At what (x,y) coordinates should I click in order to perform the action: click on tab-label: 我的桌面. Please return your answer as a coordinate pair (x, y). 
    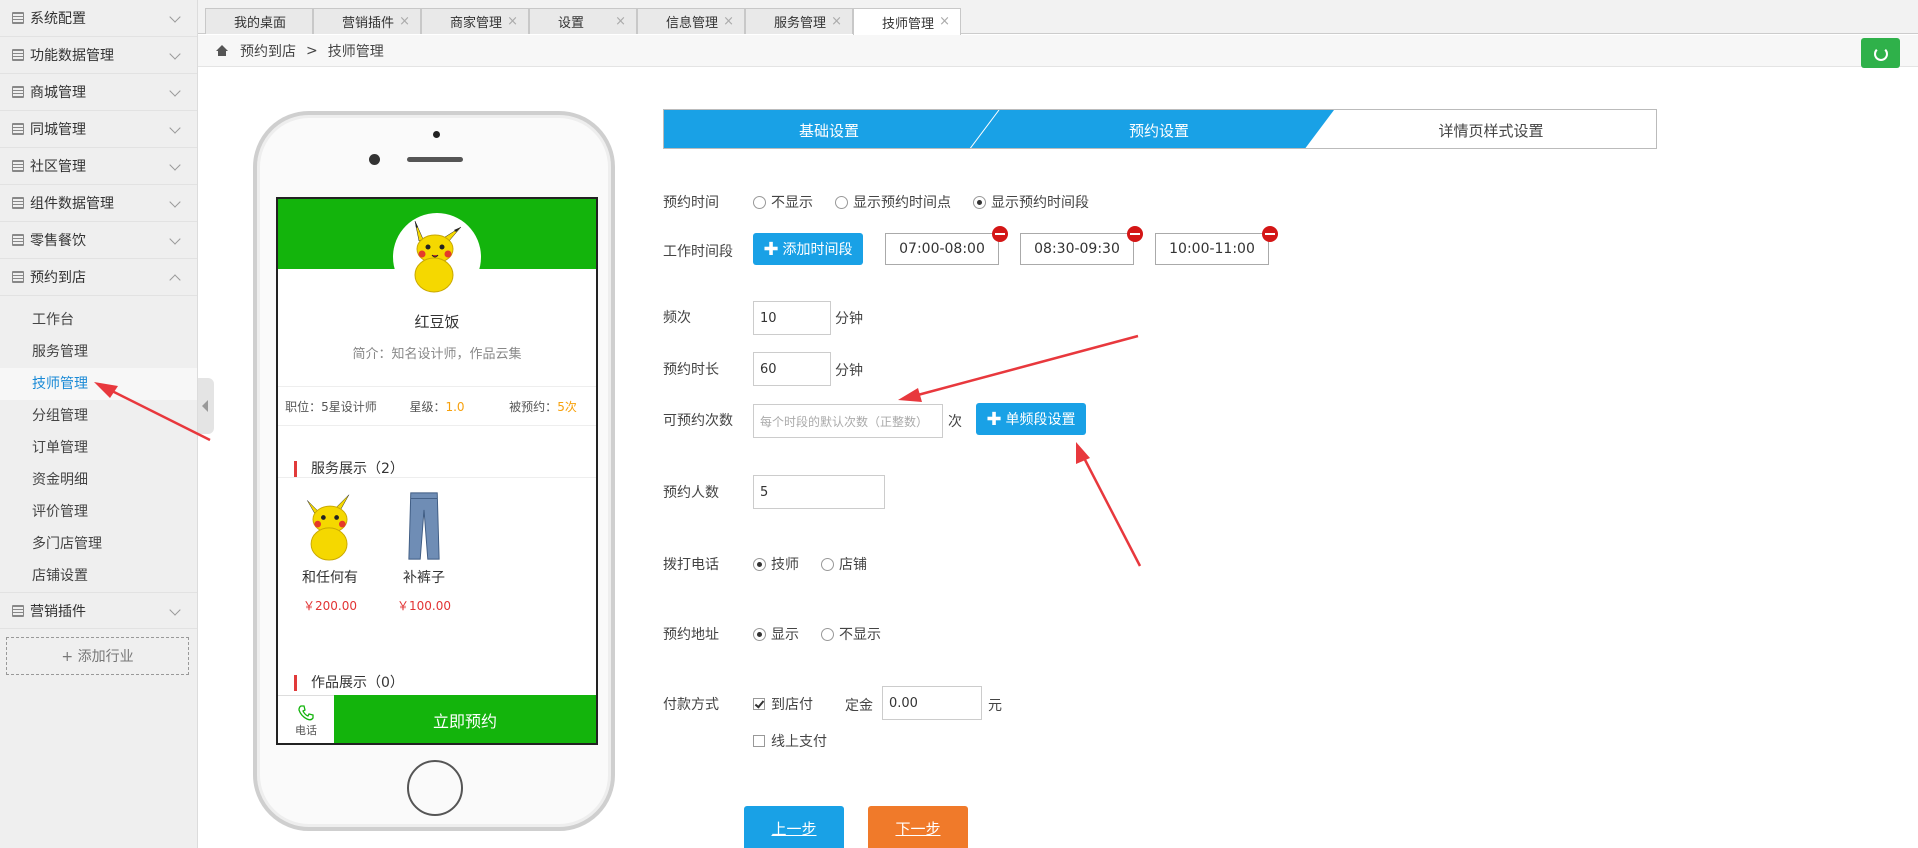
    Looking at the image, I should click on (260, 23).